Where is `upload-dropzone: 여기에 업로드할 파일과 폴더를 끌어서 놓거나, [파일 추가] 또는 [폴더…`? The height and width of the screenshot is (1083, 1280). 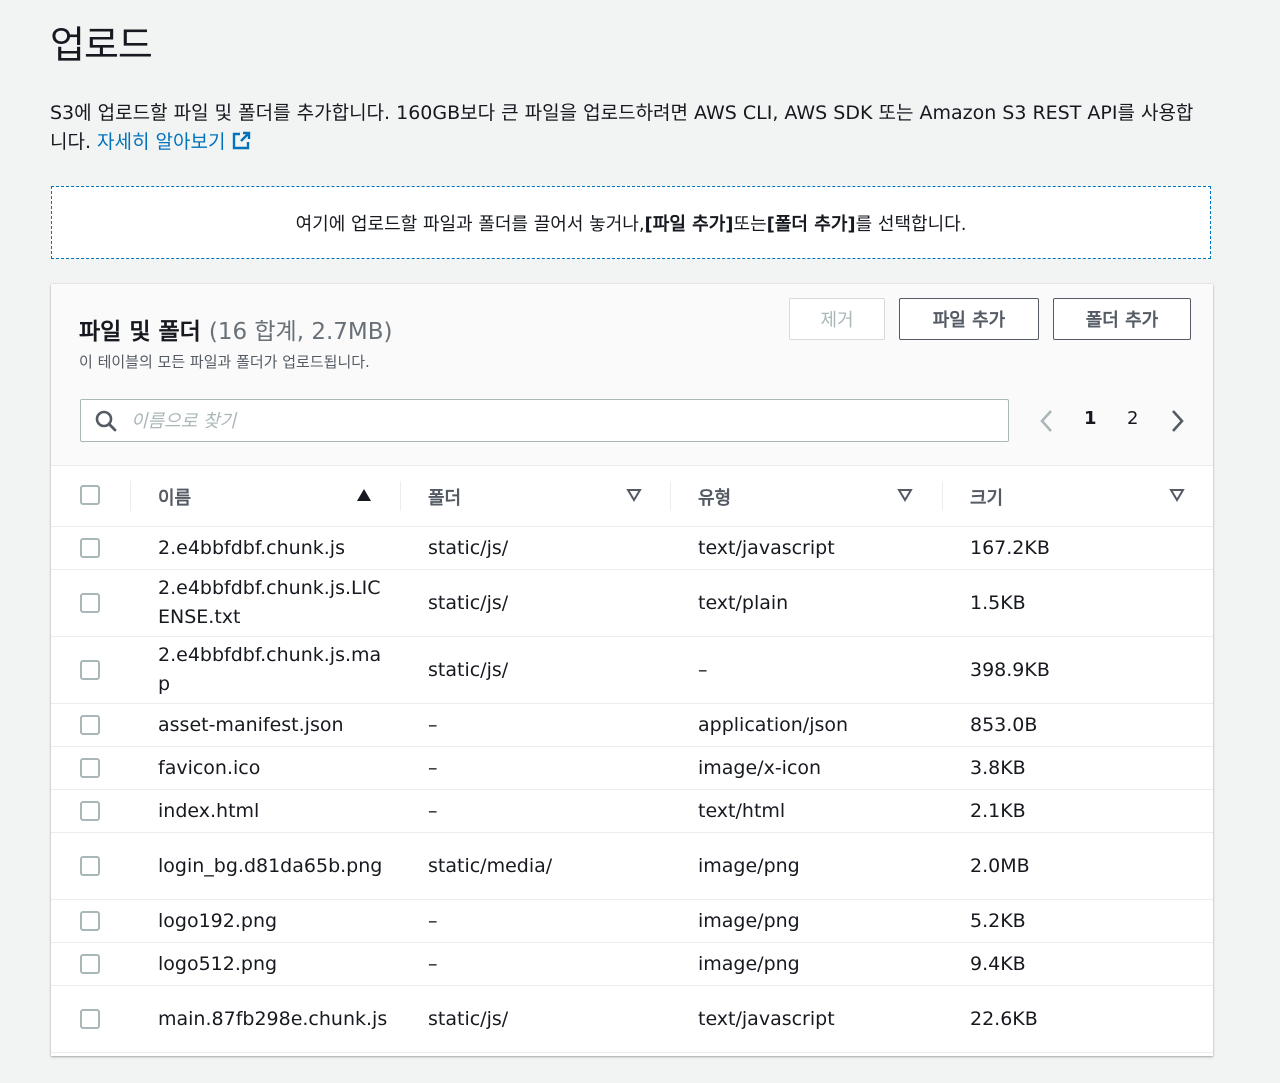 upload-dropzone: 여기에 업로드할 파일과 폴더를 끌어서 놓거나, [파일 추가] 또는 [폴더… is located at coordinates (631, 222).